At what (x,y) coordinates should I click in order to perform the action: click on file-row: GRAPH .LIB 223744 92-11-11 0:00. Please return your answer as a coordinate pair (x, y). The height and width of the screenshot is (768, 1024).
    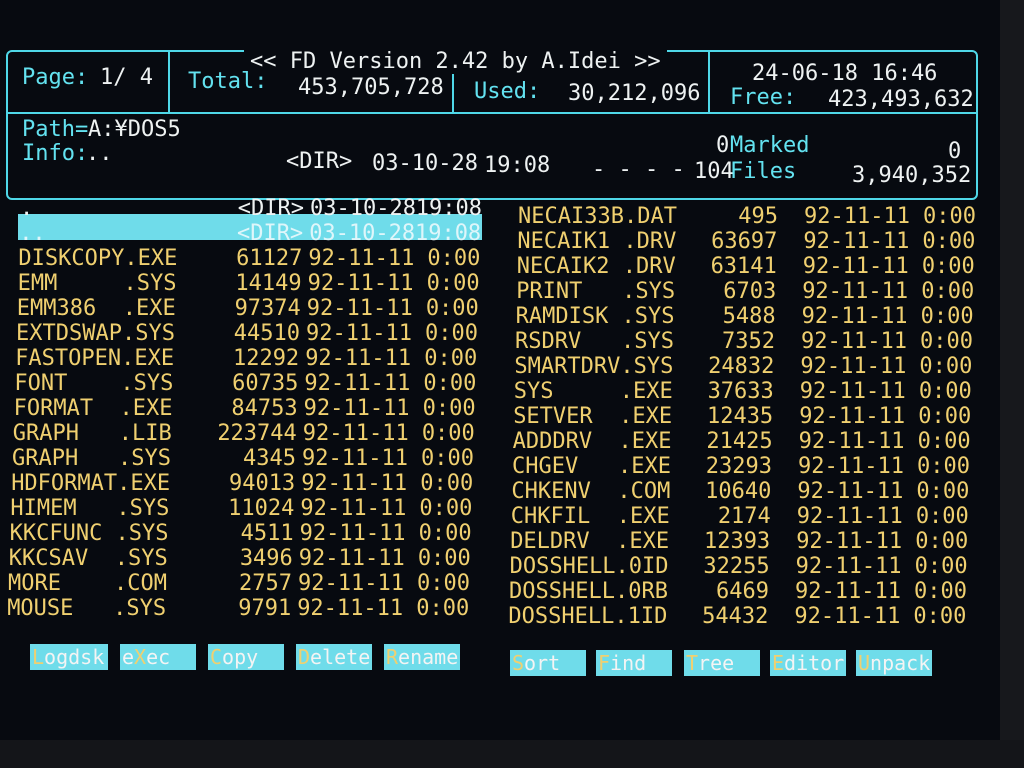
    Looking at the image, I should click on (244, 433).